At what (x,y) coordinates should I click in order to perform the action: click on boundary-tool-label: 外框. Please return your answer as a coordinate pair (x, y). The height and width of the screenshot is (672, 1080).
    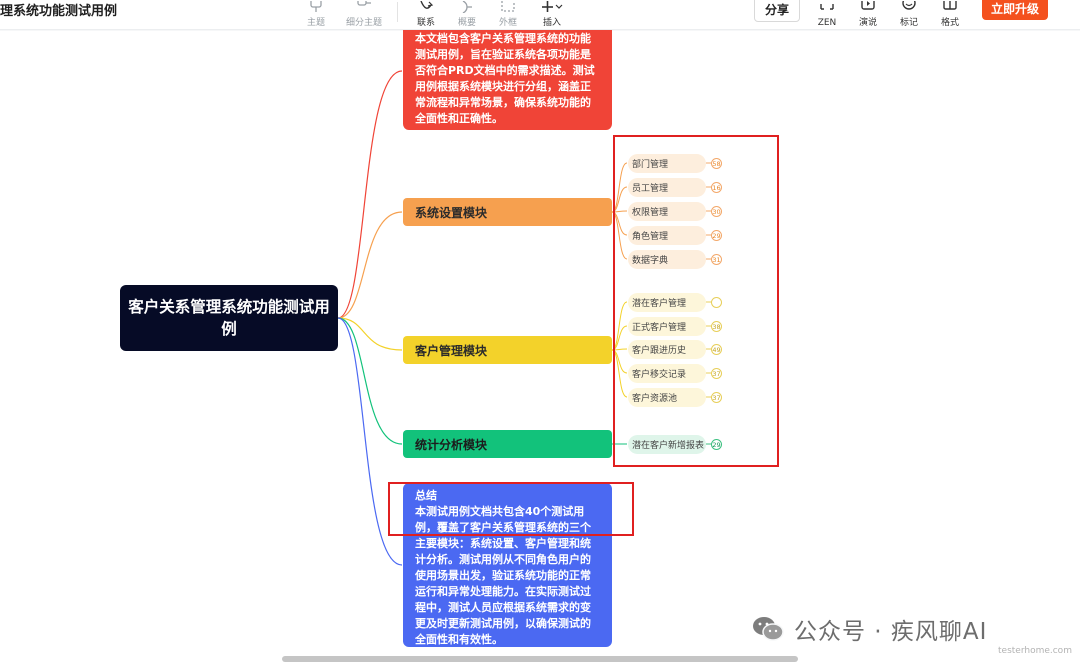
    Looking at the image, I should click on (507, 23).